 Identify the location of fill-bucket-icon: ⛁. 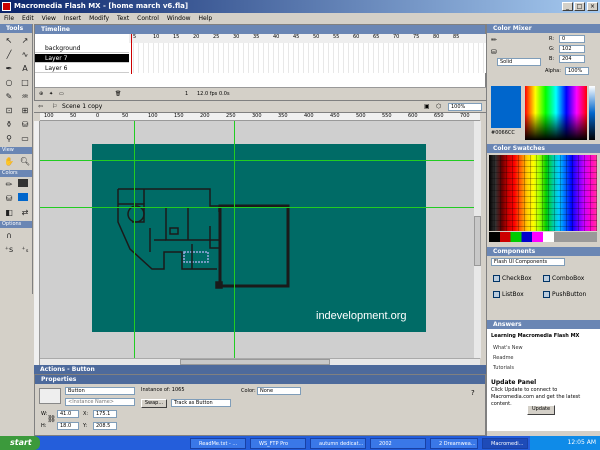
(494, 52).